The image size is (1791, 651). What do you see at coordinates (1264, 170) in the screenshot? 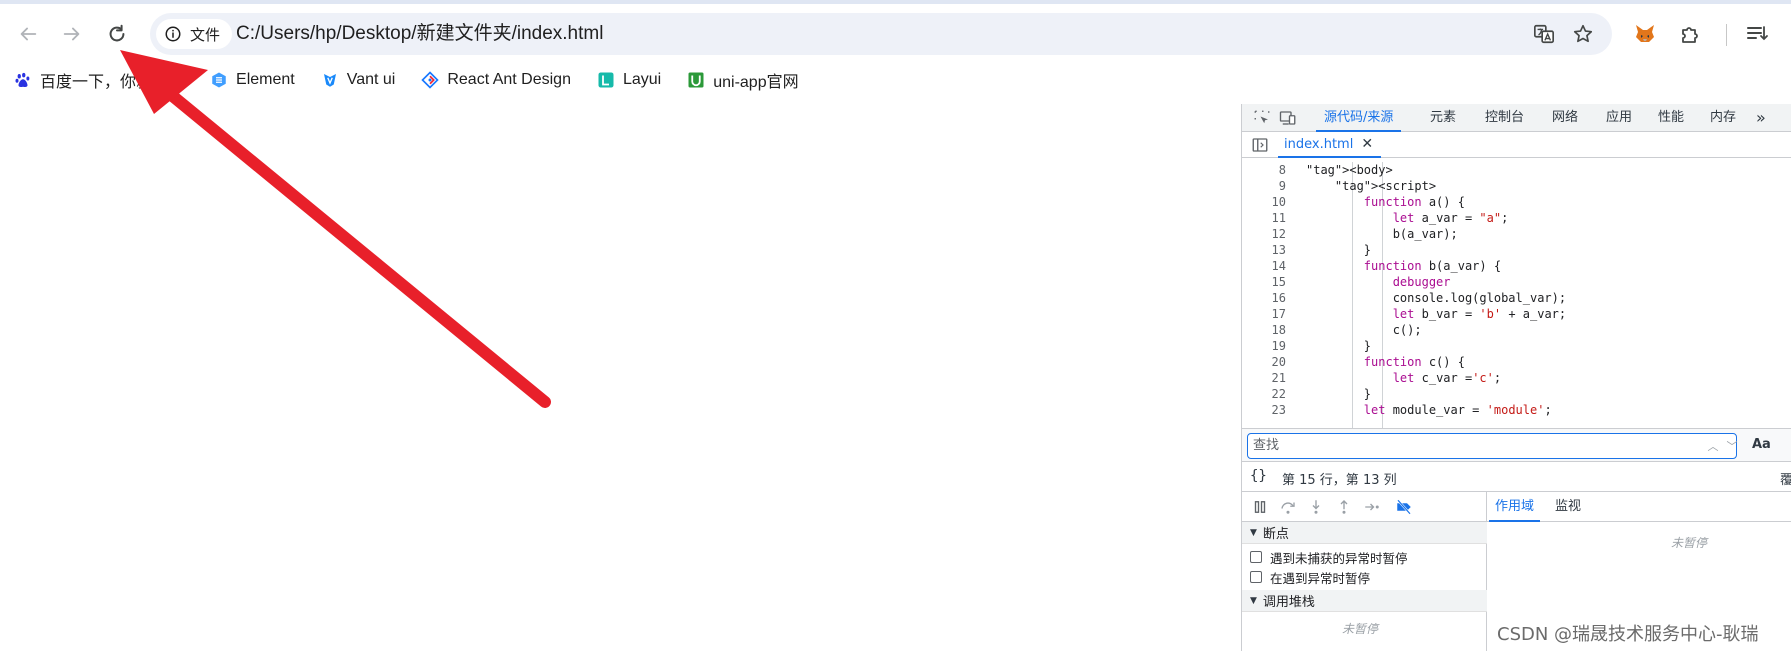
I see `line-number: 8` at bounding box center [1264, 170].